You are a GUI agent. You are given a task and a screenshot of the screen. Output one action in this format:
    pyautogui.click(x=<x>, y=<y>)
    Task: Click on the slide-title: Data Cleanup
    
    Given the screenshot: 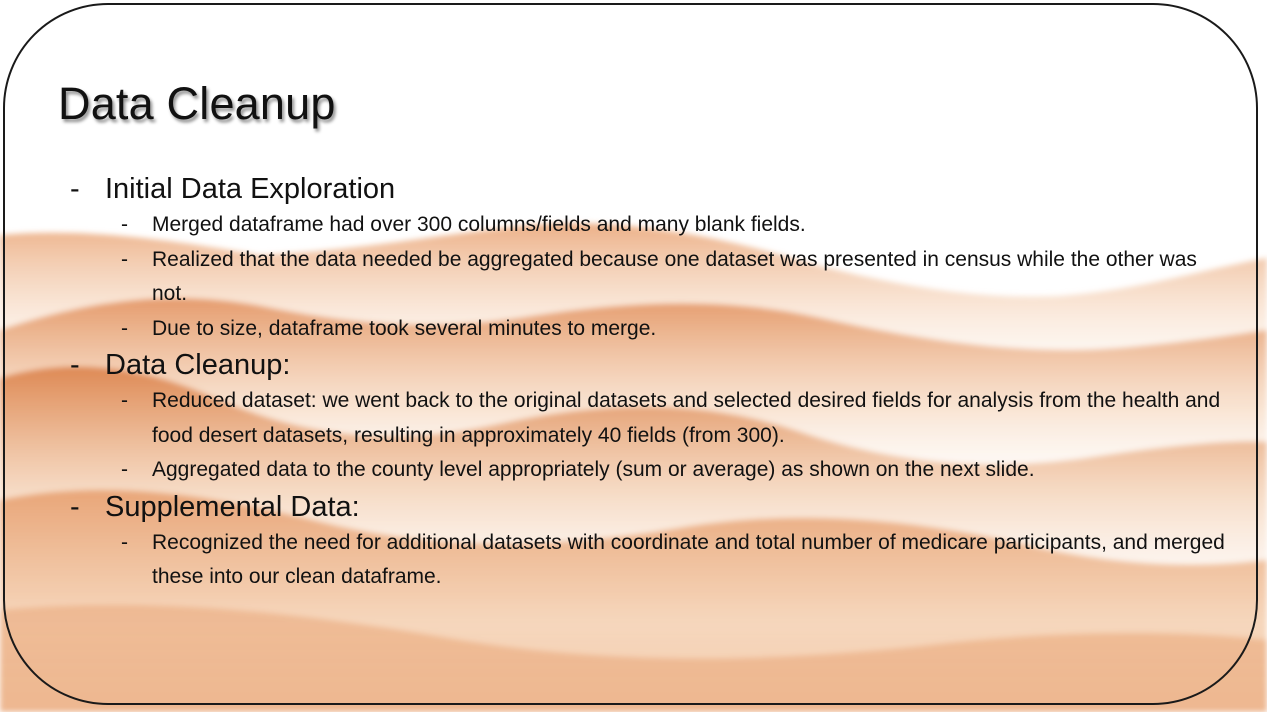 What is the action you would take?
    pyautogui.click(x=197, y=103)
    